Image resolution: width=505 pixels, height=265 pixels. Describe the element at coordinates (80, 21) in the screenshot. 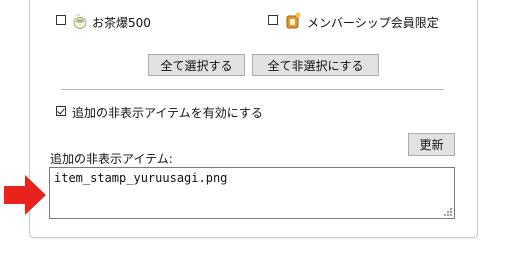

I see `tea-cup-icon` at that location.